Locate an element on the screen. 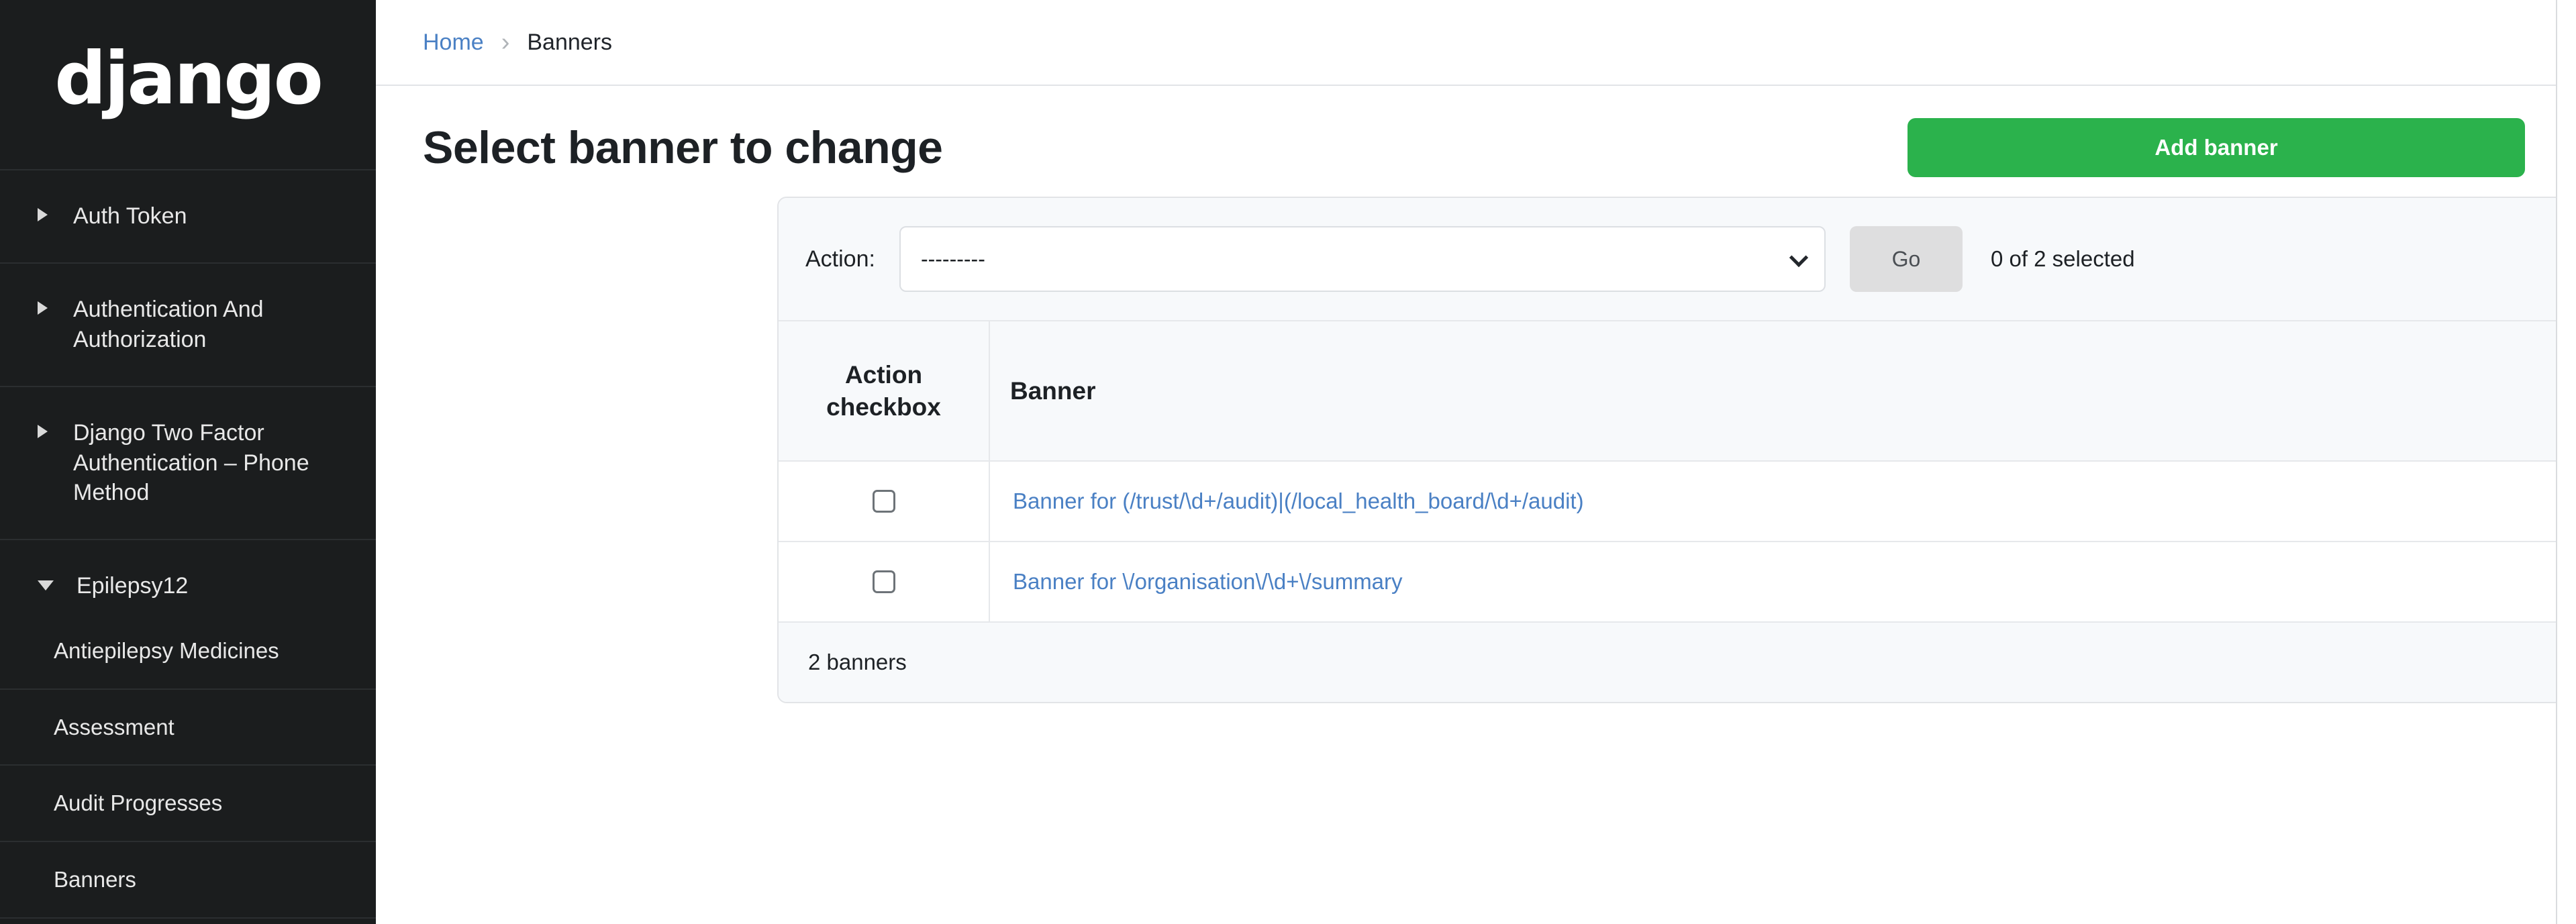 Image resolution: width=2576 pixels, height=924 pixels. sidebar-group-header-authentication-and-authorization: Authentication And Authorization is located at coordinates (188, 325).